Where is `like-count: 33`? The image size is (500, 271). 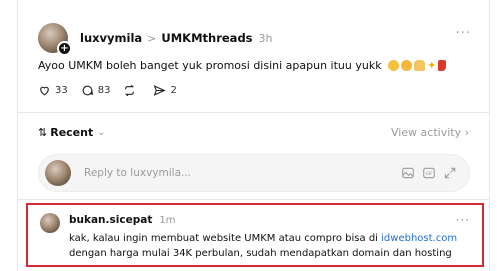 like-count: 33 is located at coordinates (61, 90).